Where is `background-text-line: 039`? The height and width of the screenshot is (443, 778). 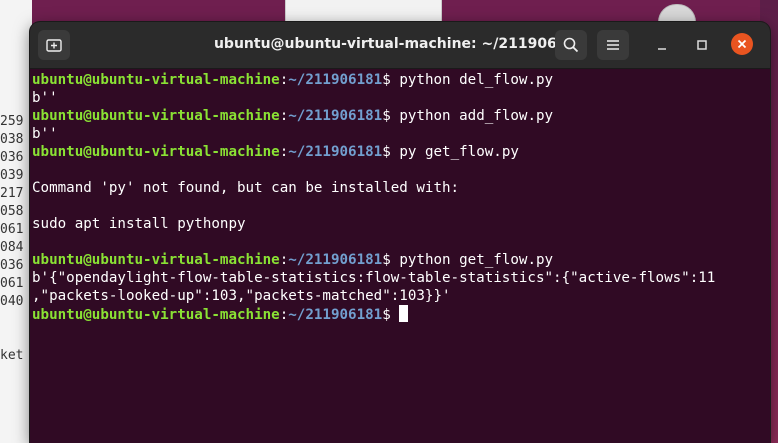
background-text-line: 039 is located at coordinates (12, 175).